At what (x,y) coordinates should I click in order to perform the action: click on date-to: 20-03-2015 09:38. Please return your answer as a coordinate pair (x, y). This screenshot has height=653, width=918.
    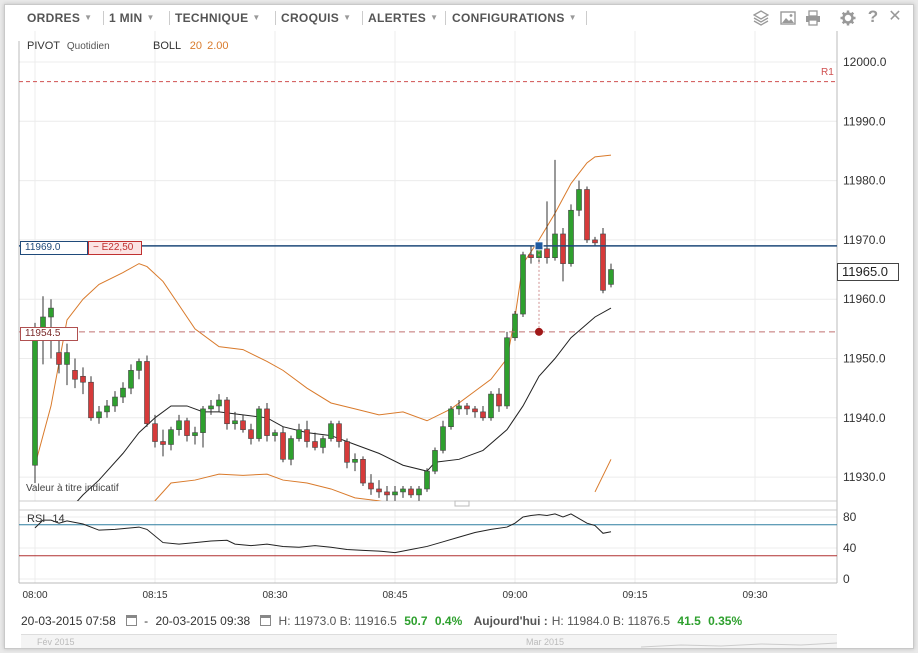
    Looking at the image, I should click on (203, 621).